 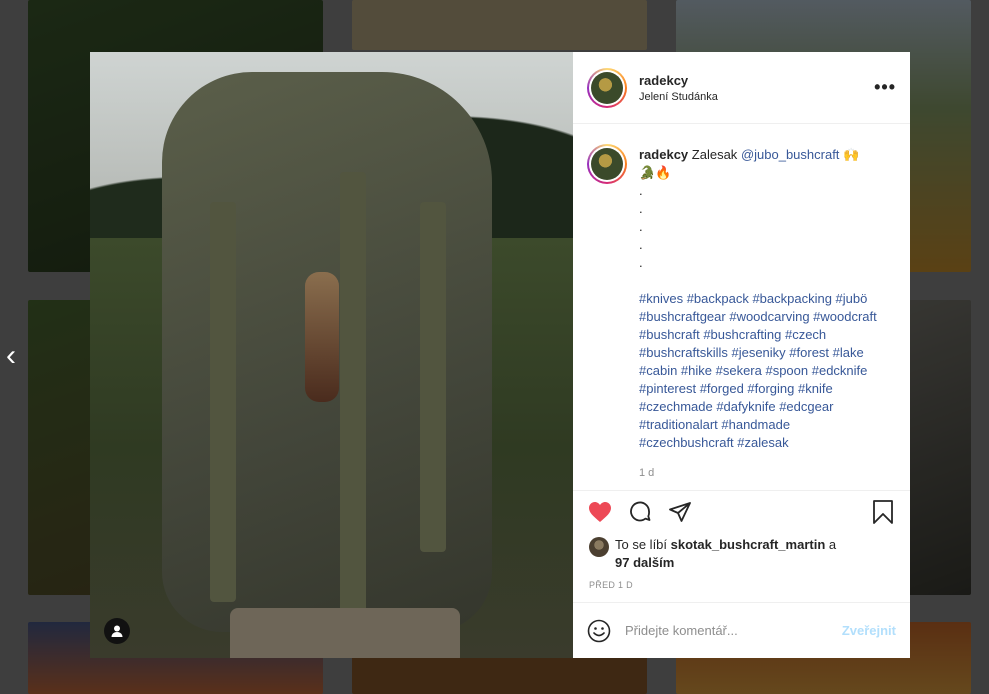 What do you see at coordinates (733, 630) in the screenshot?
I see `comment-input` at bounding box center [733, 630].